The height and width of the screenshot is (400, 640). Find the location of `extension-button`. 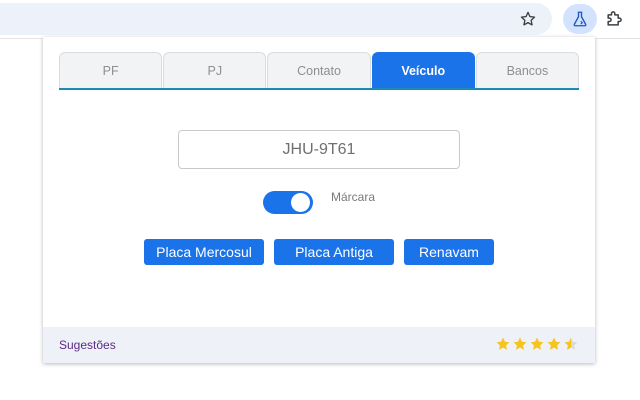

extension-button is located at coordinates (580, 19).